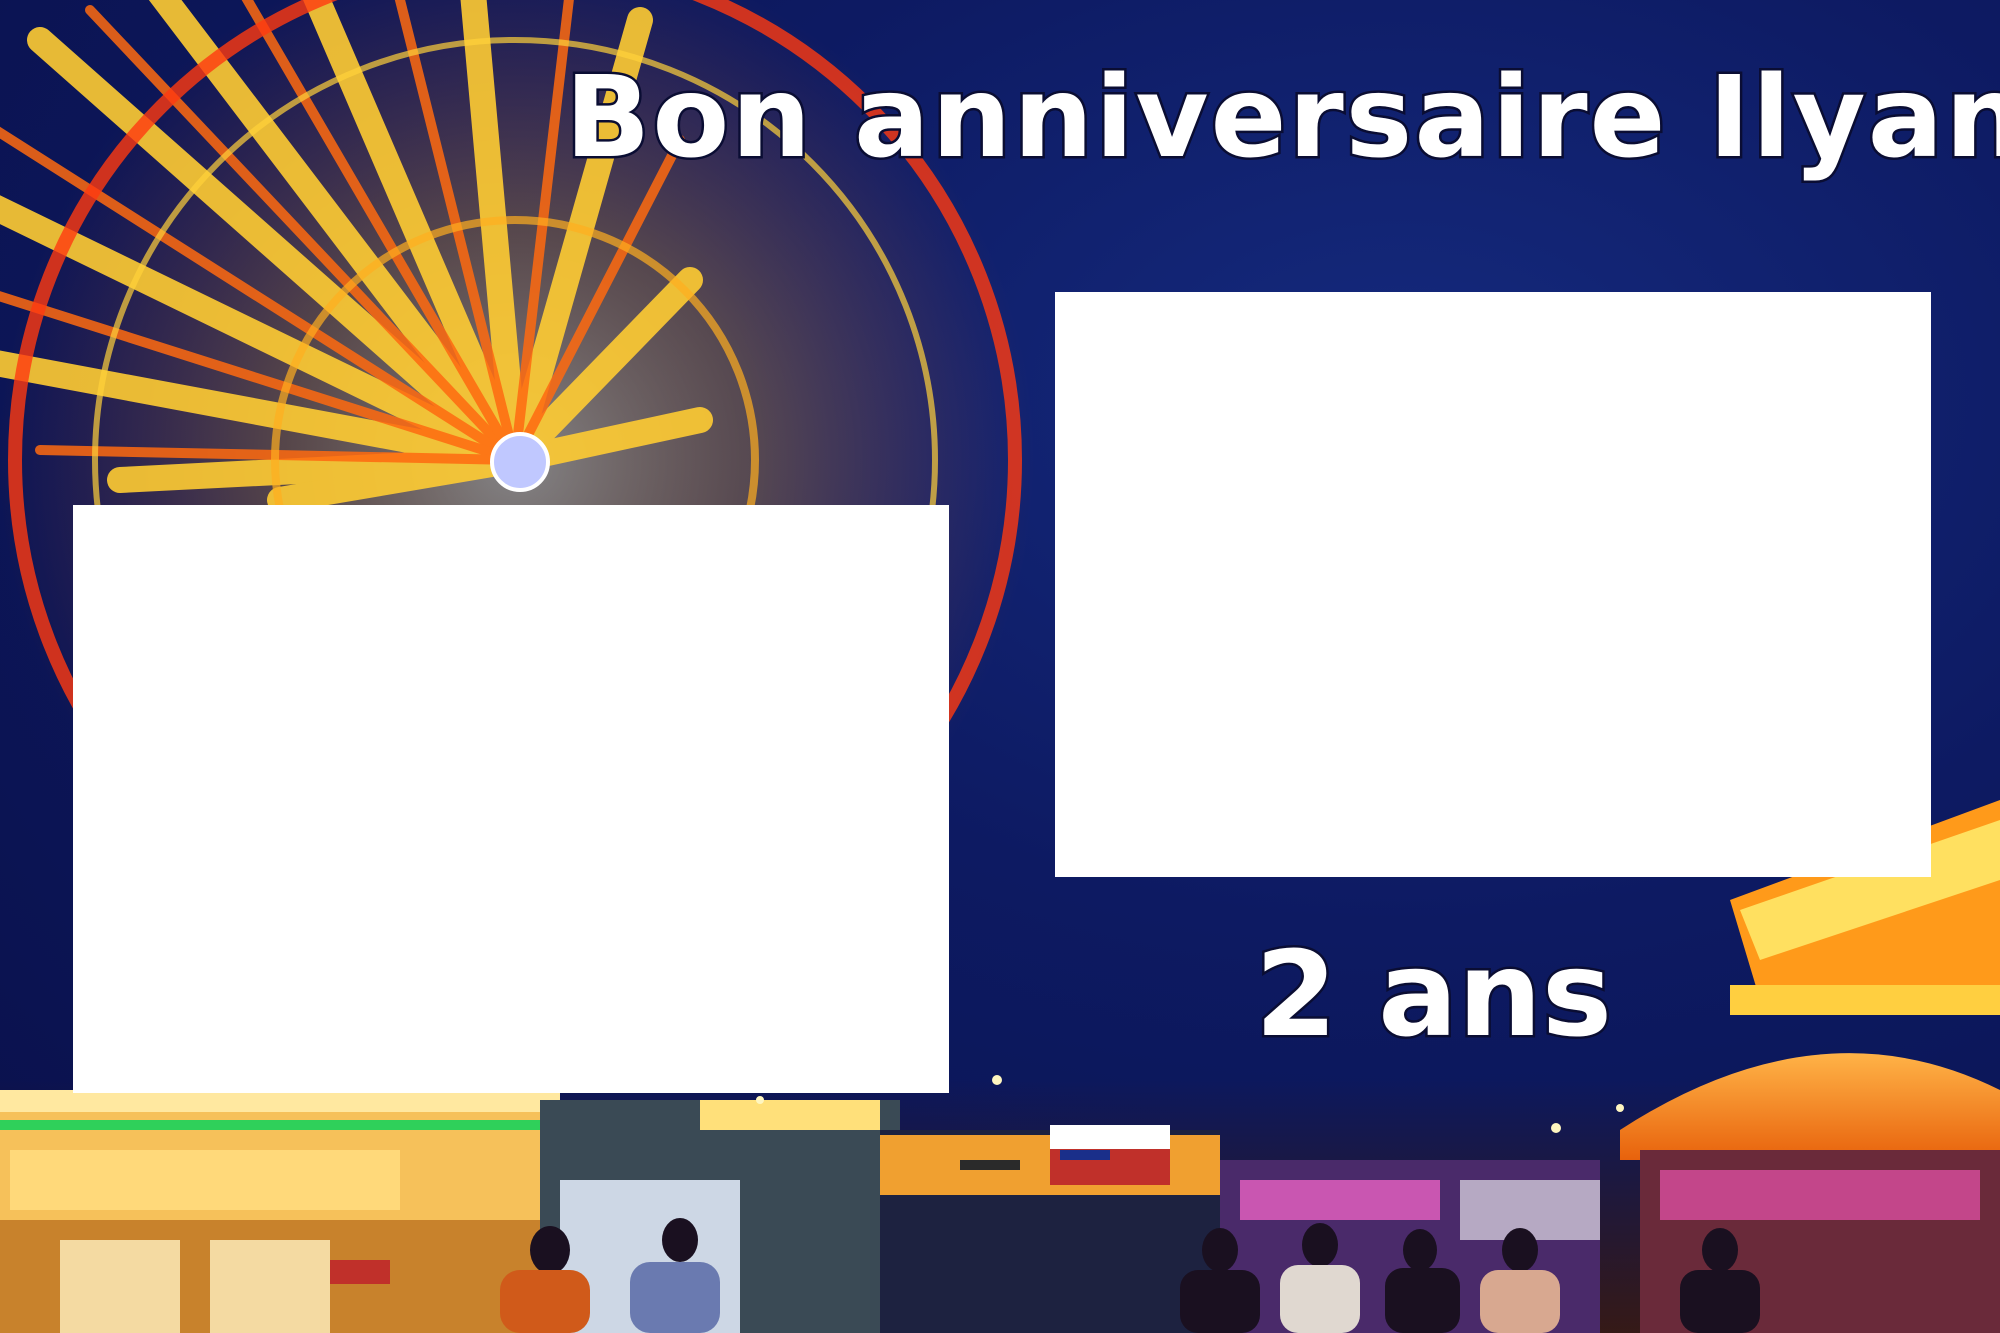 The image size is (2000, 1333). Describe the element at coordinates (280, 1211) in the screenshot. I see `left-game-booth` at that location.